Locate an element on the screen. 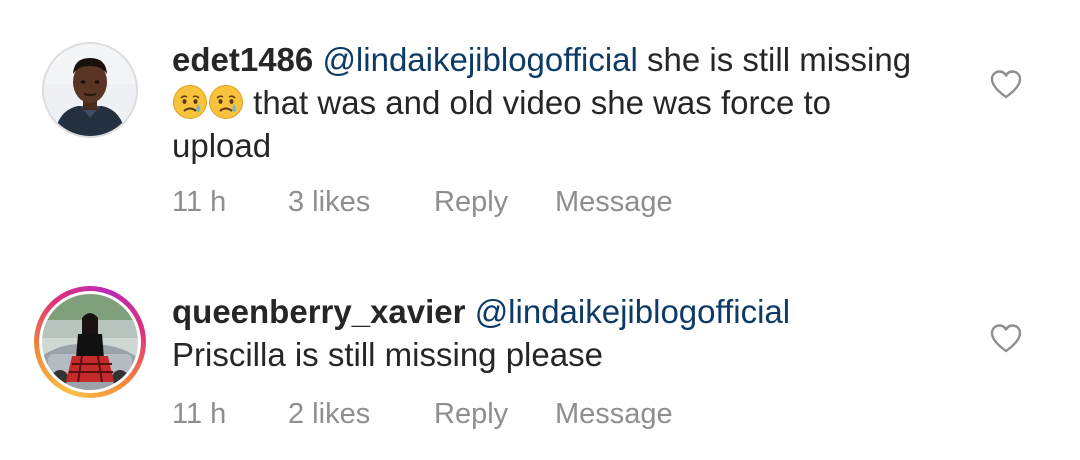 This screenshot has height=460, width=1080. likes-count: 3 likes is located at coordinates (329, 202).